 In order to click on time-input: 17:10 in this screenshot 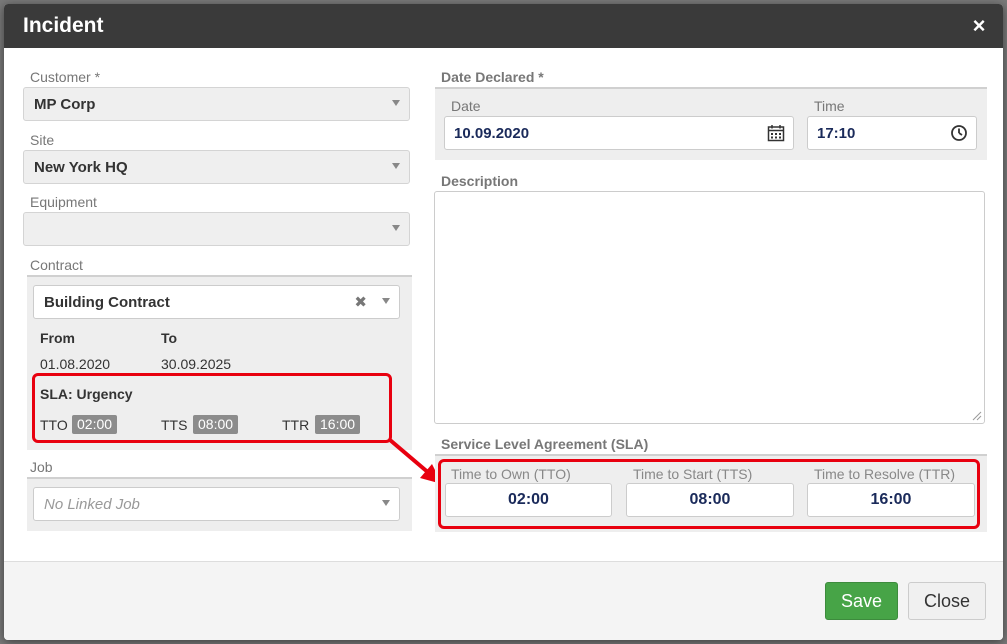, I will do `click(892, 133)`.